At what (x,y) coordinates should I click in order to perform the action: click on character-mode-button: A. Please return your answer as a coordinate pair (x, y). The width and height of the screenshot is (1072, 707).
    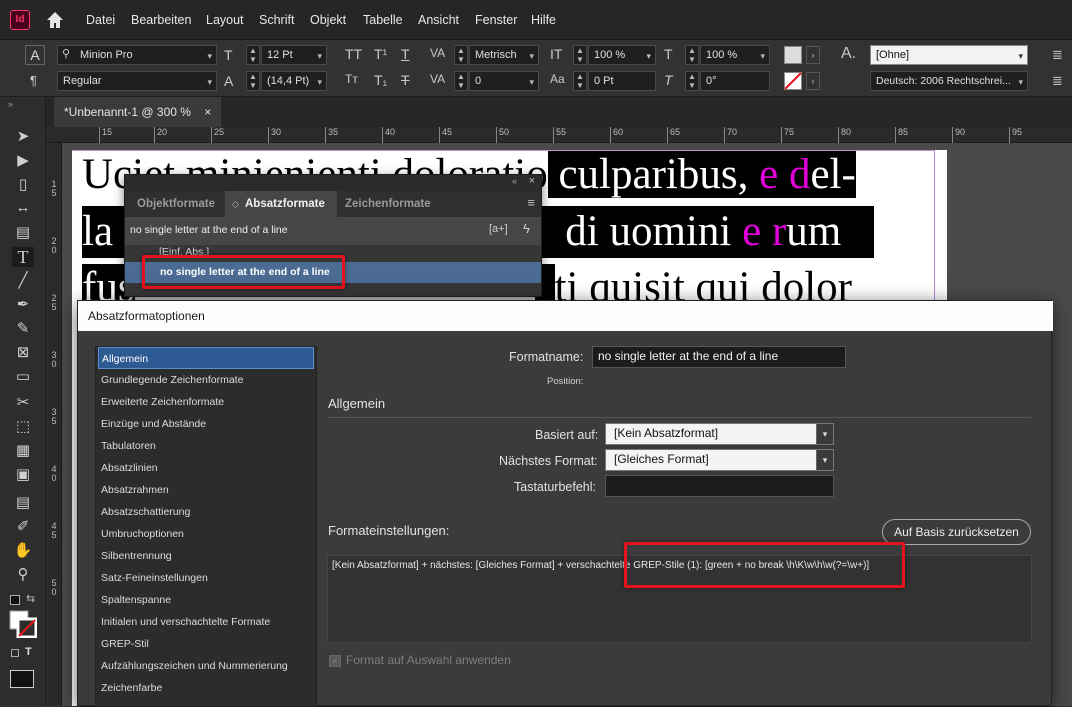
    Looking at the image, I should click on (35, 55).